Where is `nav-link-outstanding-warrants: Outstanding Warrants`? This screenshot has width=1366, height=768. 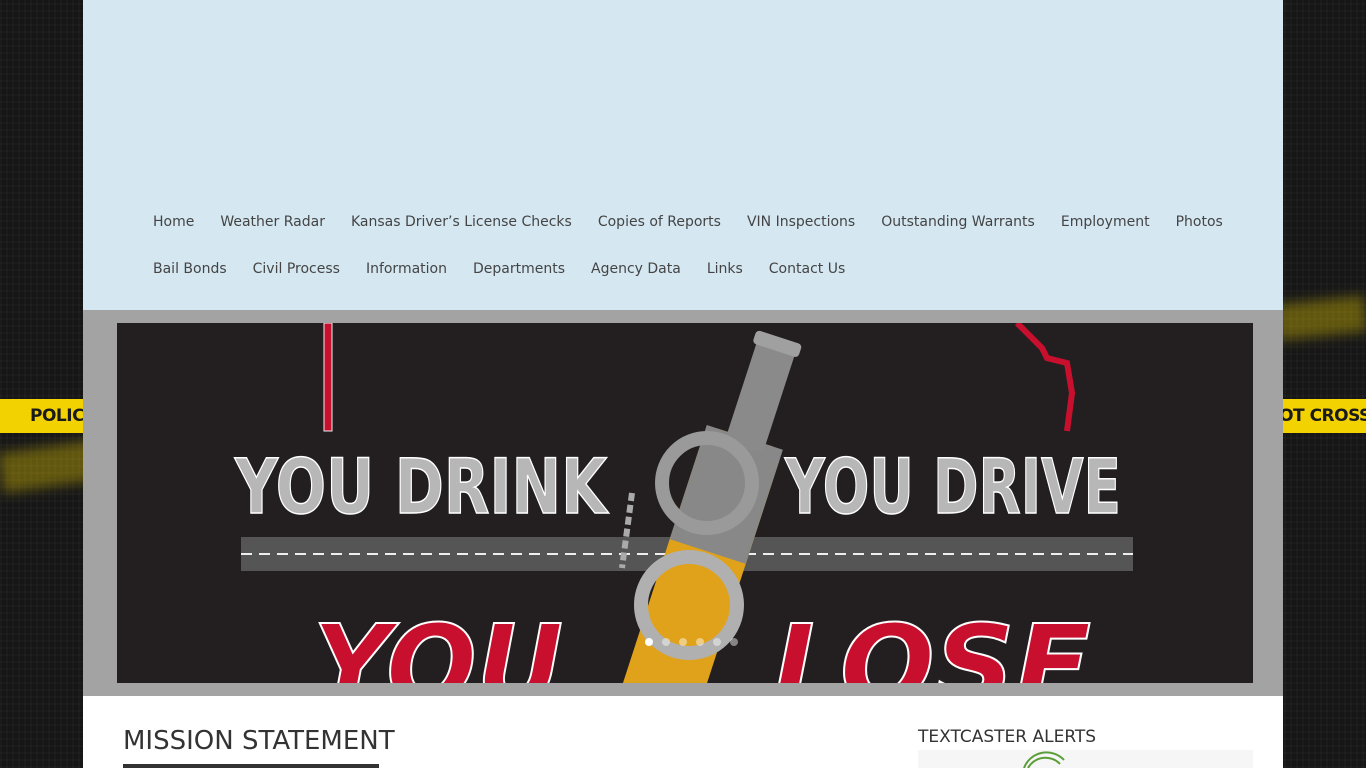
nav-link-outstanding-warrants: Outstanding Warrants is located at coordinates (958, 222).